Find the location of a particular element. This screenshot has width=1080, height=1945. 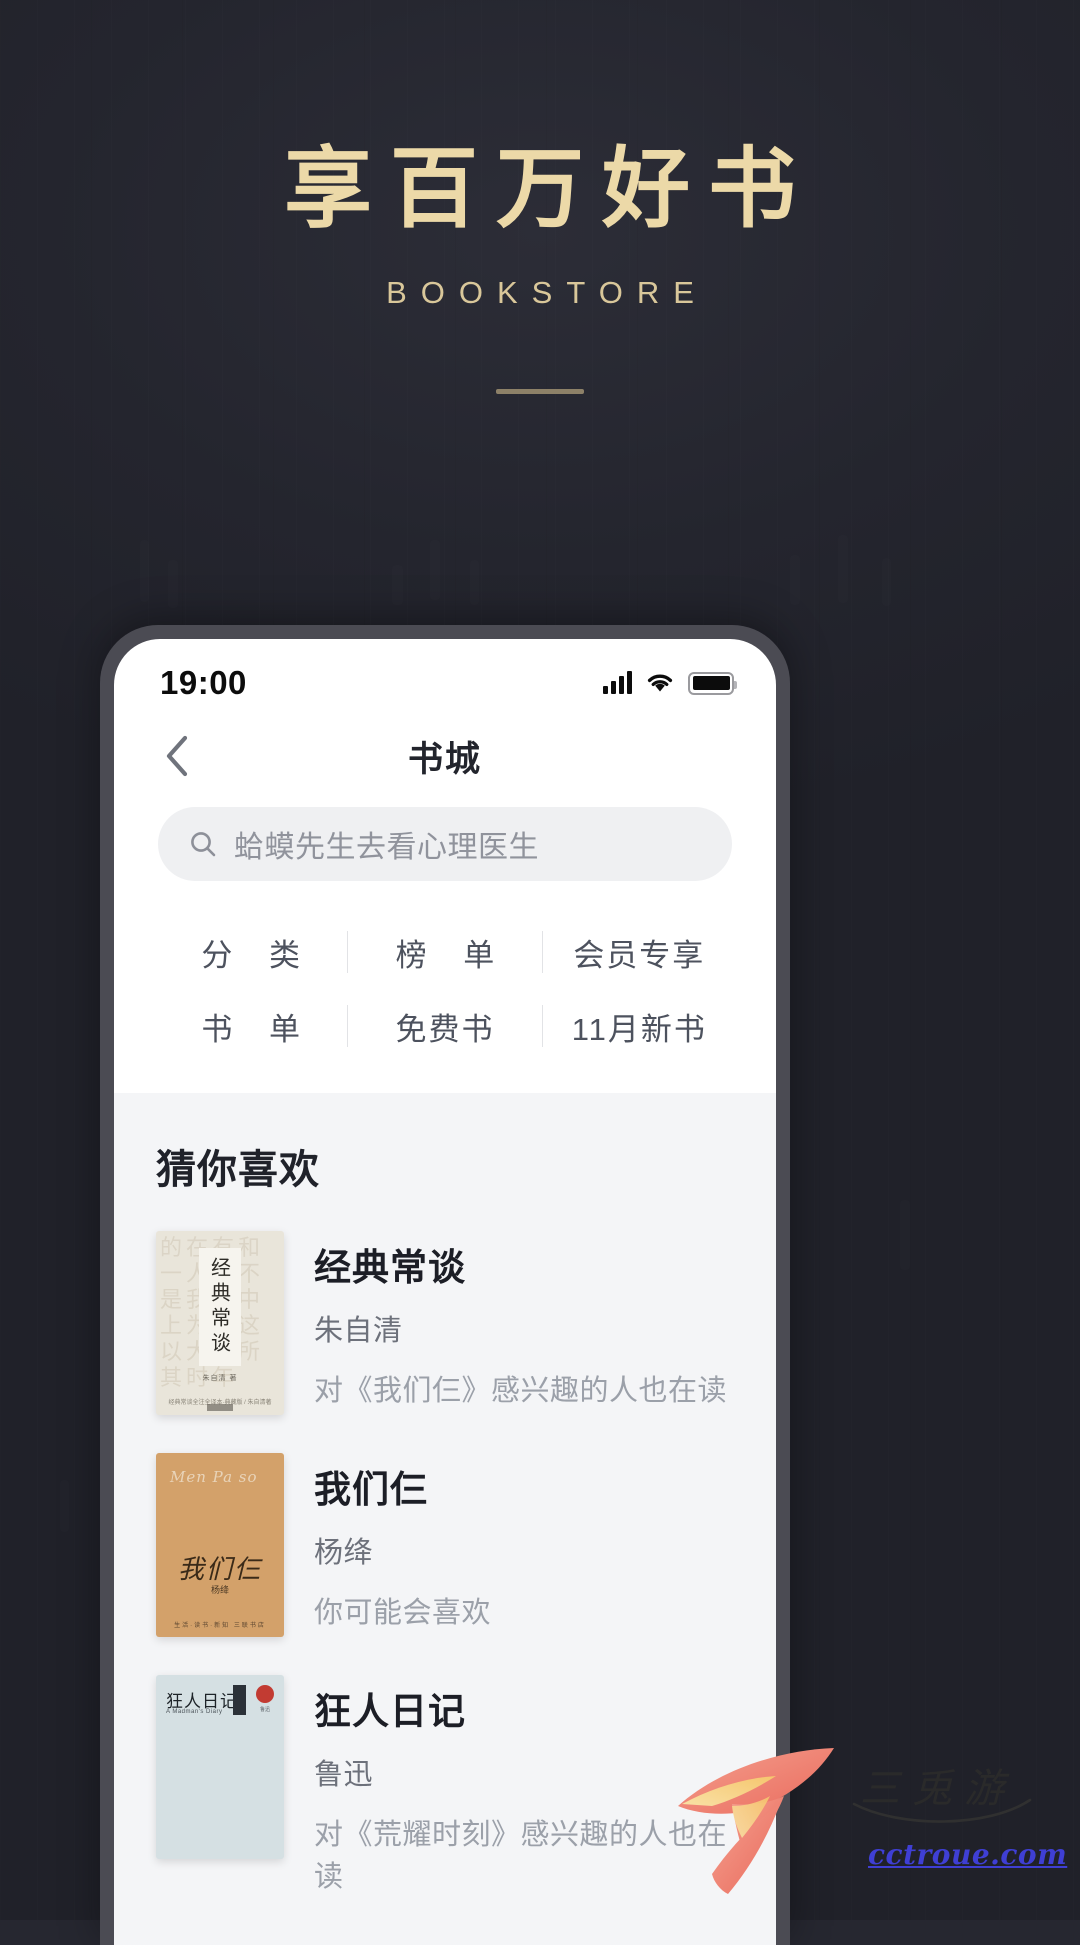

cover-seal-text: 鲁迅 is located at coordinates (264, 1710).